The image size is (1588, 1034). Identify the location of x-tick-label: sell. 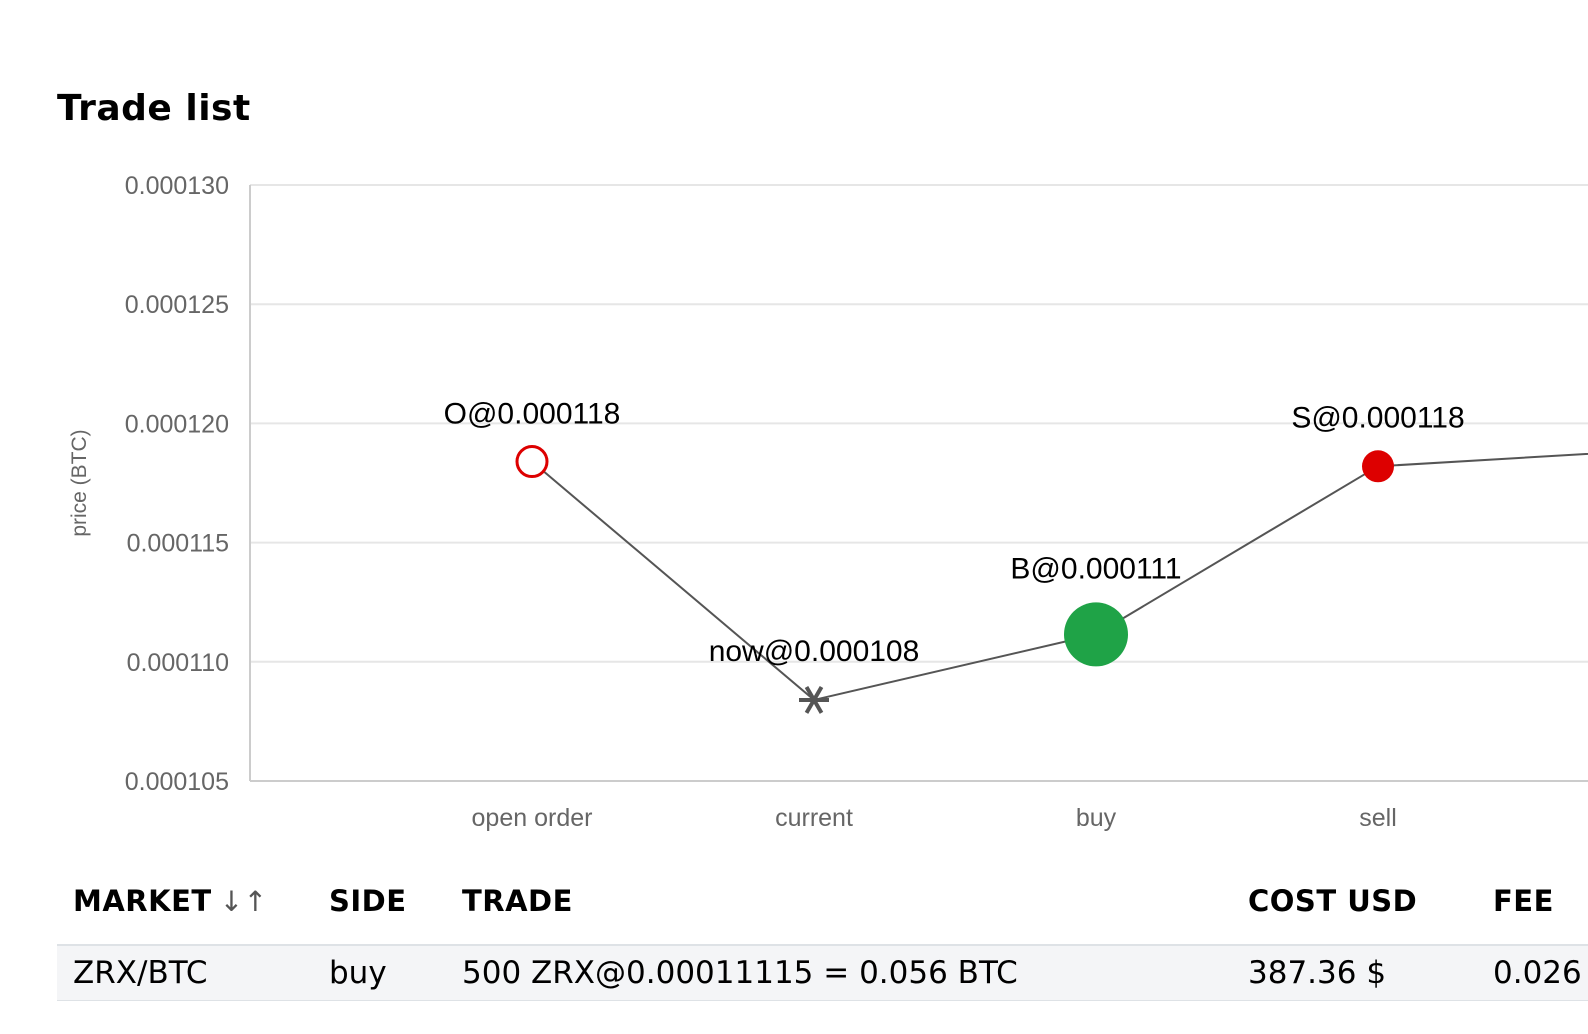
(1378, 818).